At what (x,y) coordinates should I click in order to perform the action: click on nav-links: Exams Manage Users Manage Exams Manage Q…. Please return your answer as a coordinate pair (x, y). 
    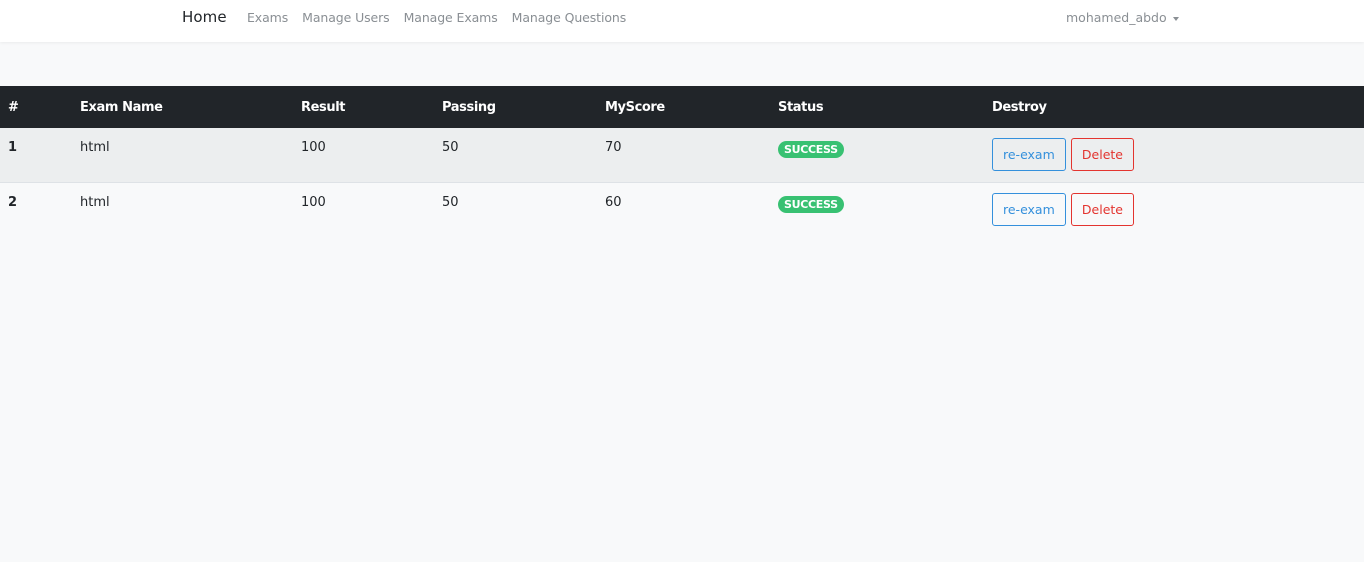
    Looking at the image, I should click on (436, 17).